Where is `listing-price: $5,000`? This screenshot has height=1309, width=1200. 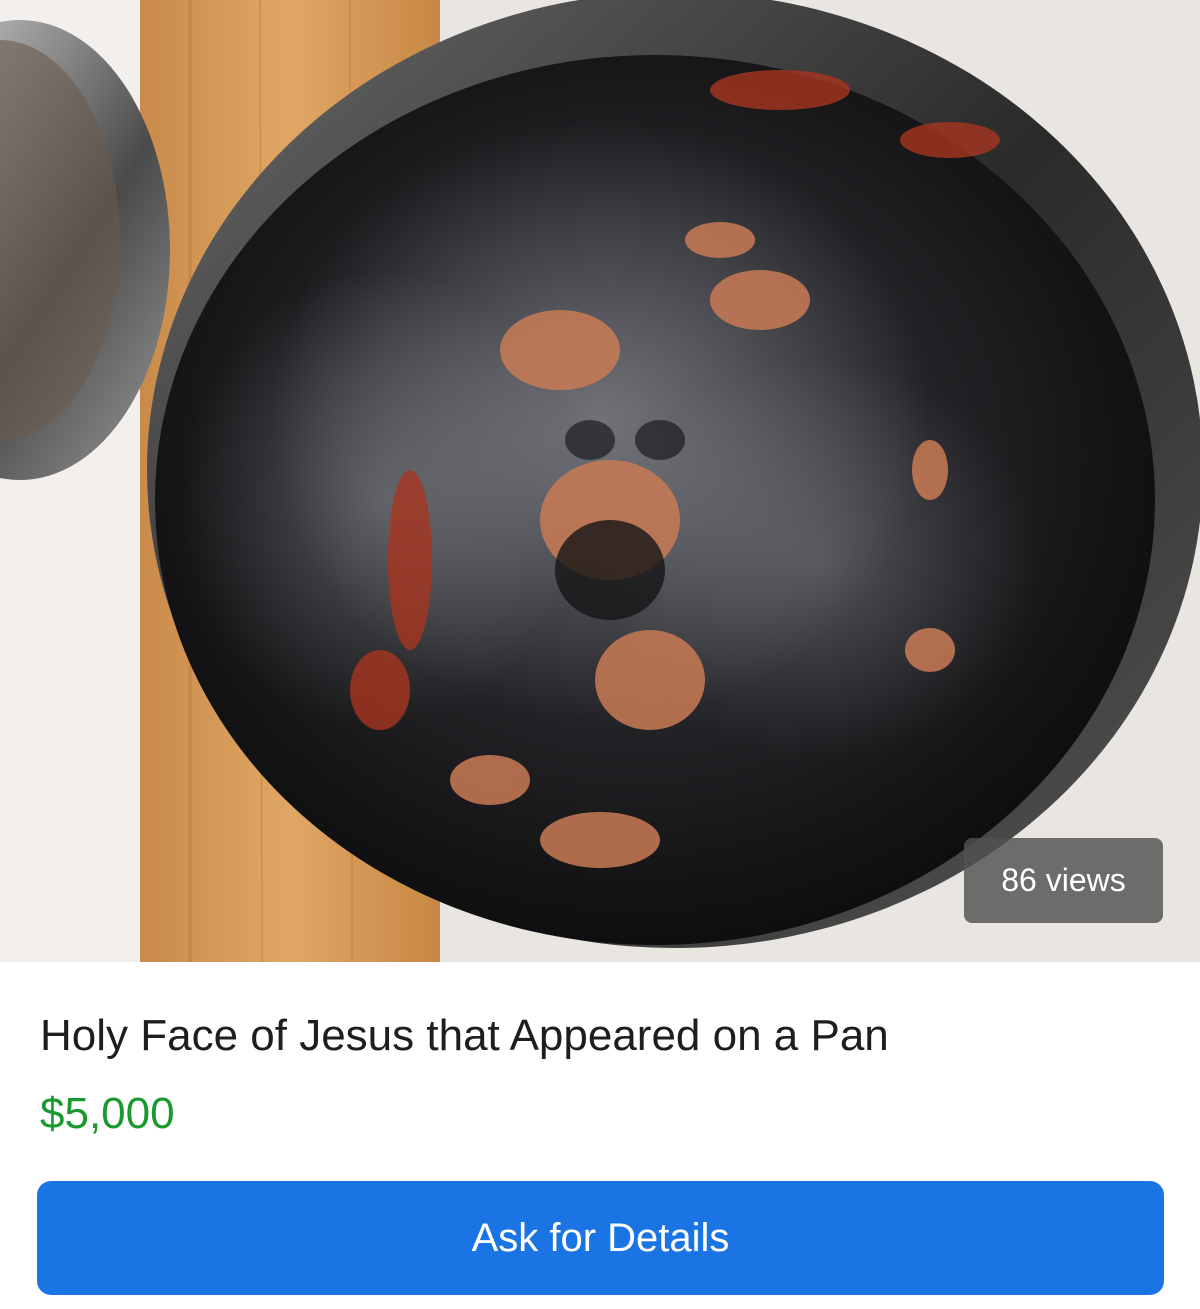
listing-price: $5,000 is located at coordinates (107, 1113).